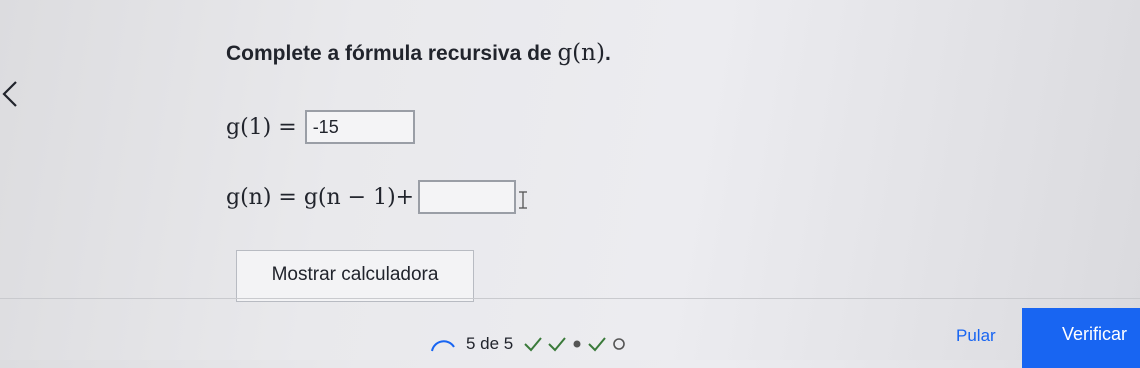  I want to click on question-math: g(n), so click(581, 53).